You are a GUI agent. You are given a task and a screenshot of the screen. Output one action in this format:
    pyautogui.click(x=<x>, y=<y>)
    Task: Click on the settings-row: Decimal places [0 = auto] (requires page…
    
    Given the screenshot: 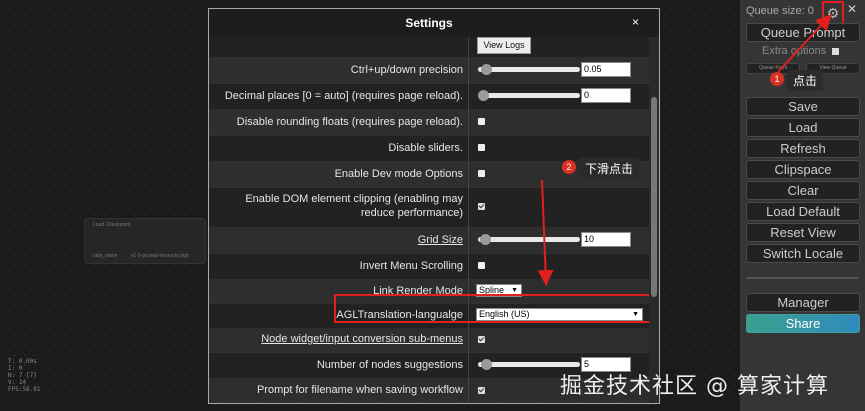 What is the action you would take?
    pyautogui.click(x=429, y=96)
    